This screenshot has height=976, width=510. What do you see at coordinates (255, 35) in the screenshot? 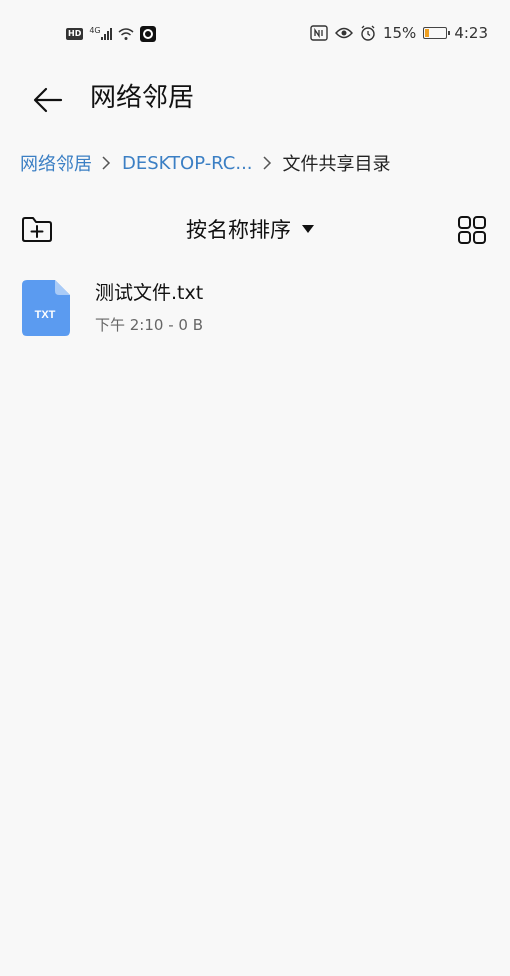
I see `status-bar: HD 4G 15% 4:23` at bounding box center [255, 35].